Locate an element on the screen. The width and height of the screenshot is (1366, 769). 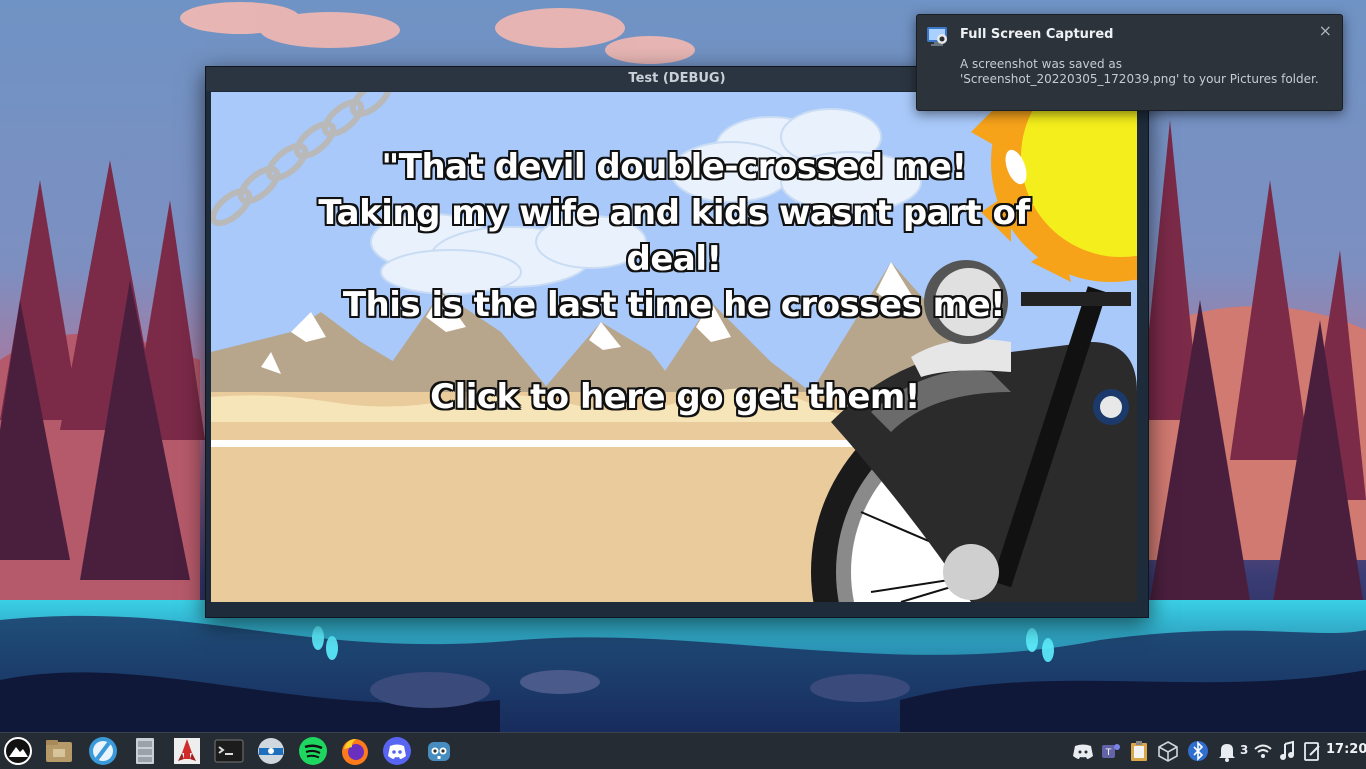
window-title: Test (DEBUG) is located at coordinates (677, 78).